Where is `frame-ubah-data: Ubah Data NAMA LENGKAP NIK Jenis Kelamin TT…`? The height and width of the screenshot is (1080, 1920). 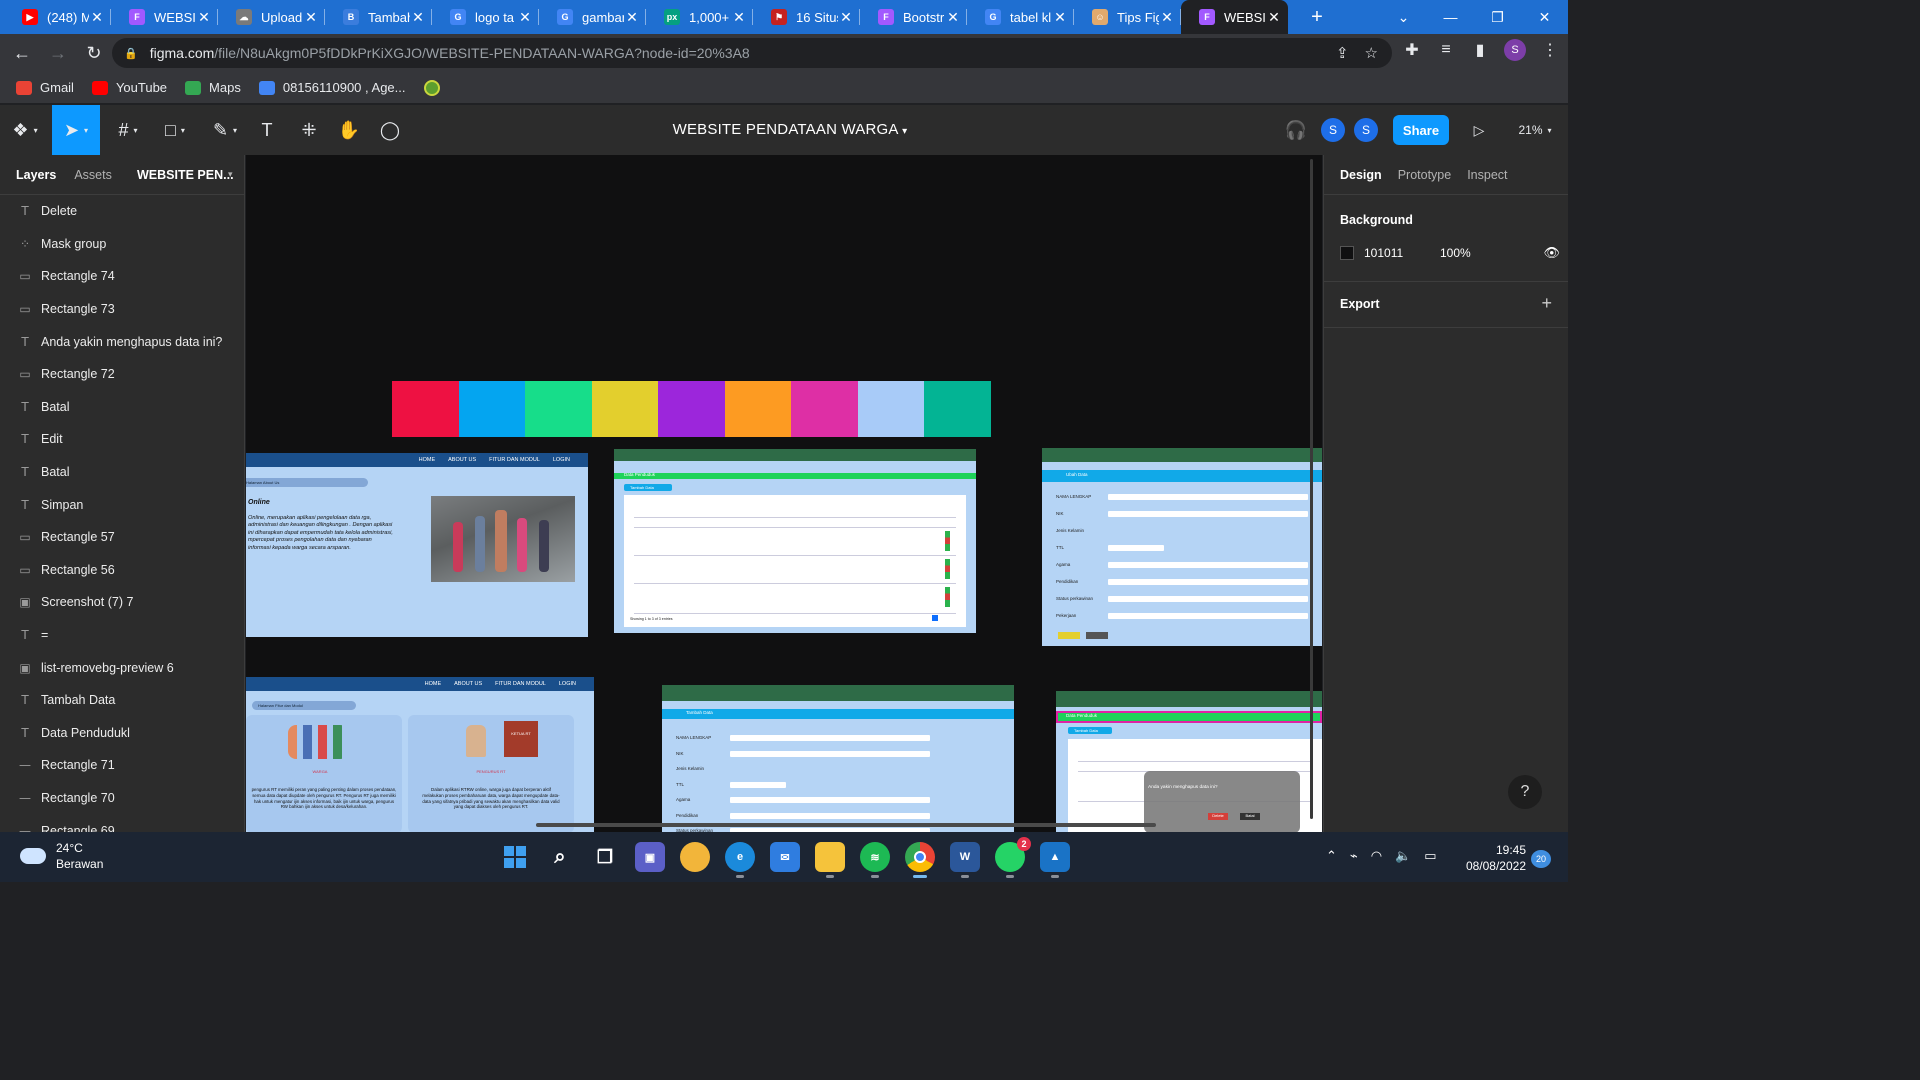
frame-ubah-data: Ubah Data NAMA LENGKAP NIK Jenis Kelamin TT… is located at coordinates (1182, 547).